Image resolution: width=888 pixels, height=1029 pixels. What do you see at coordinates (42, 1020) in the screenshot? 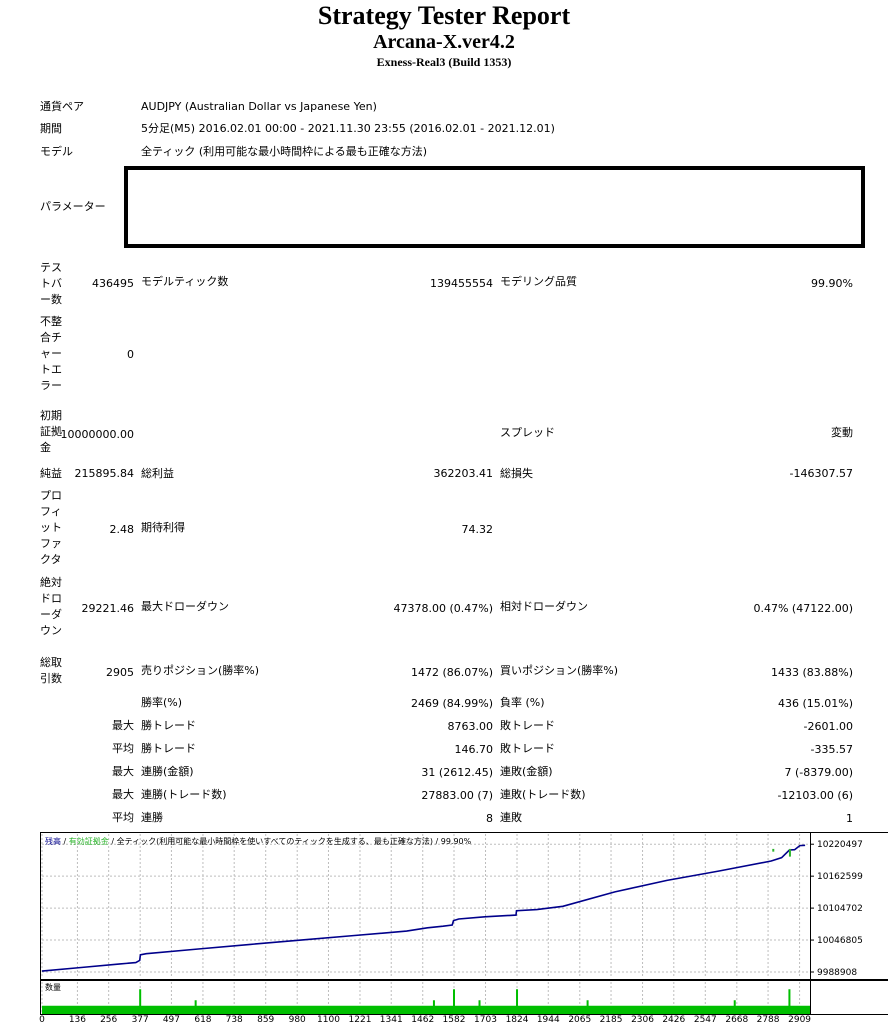
I see `x-tick-label: 0` at bounding box center [42, 1020].